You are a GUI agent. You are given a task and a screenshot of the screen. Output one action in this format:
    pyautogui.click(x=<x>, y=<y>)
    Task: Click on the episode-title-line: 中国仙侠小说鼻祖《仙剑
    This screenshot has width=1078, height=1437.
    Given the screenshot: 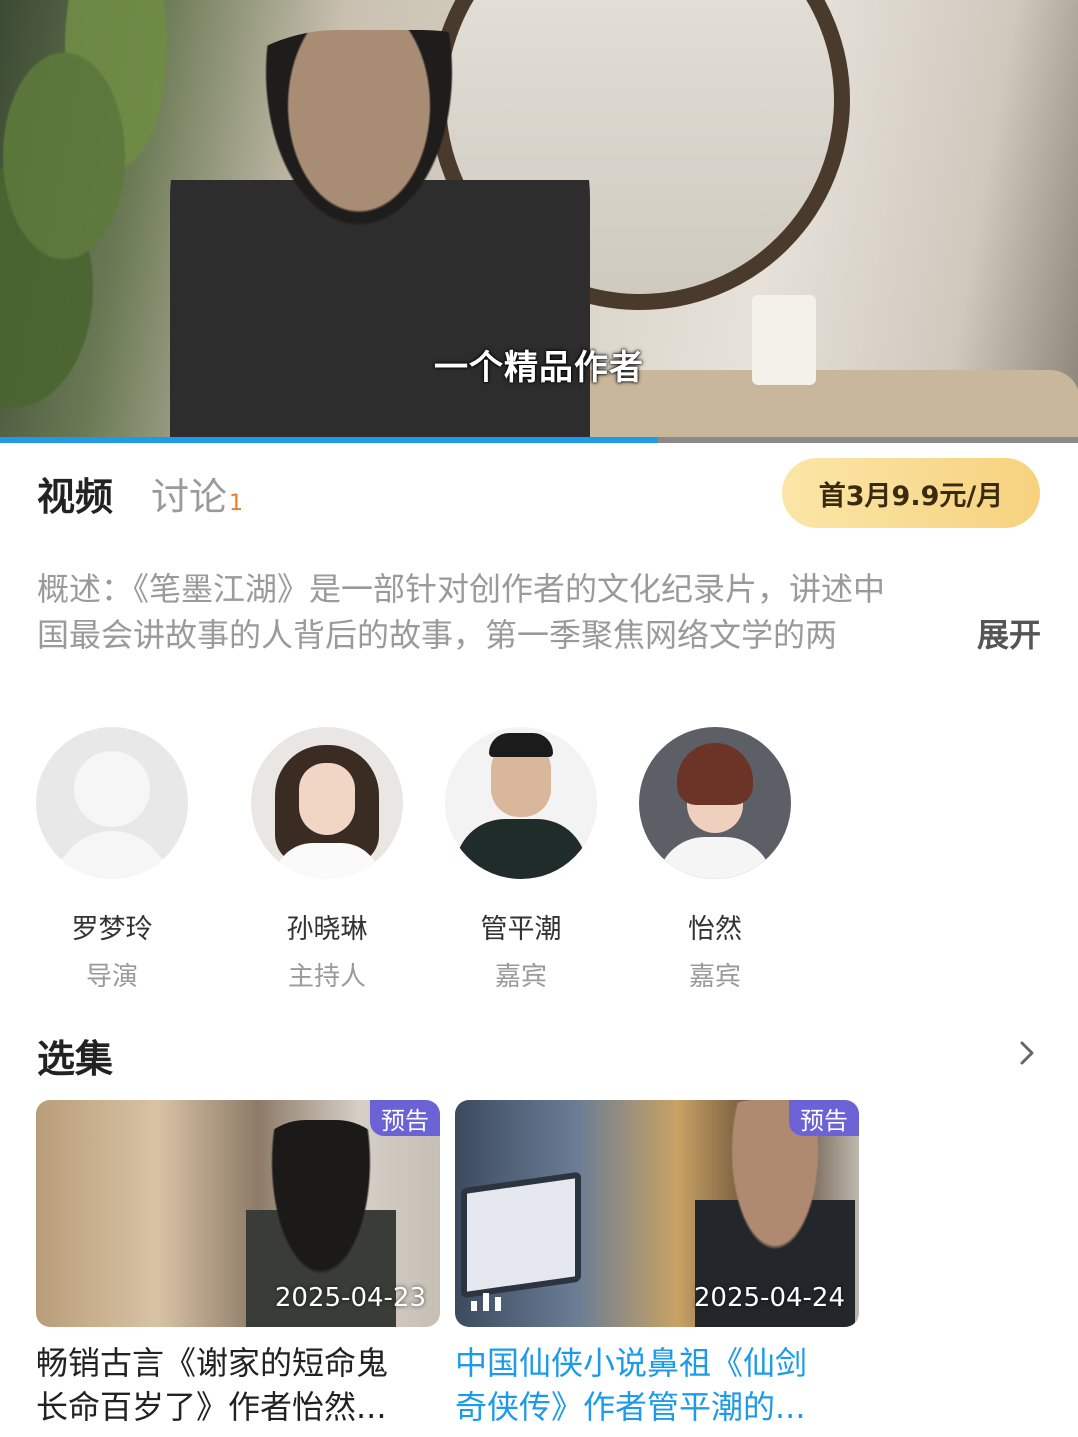 What is the action you would take?
    pyautogui.click(x=631, y=1363)
    